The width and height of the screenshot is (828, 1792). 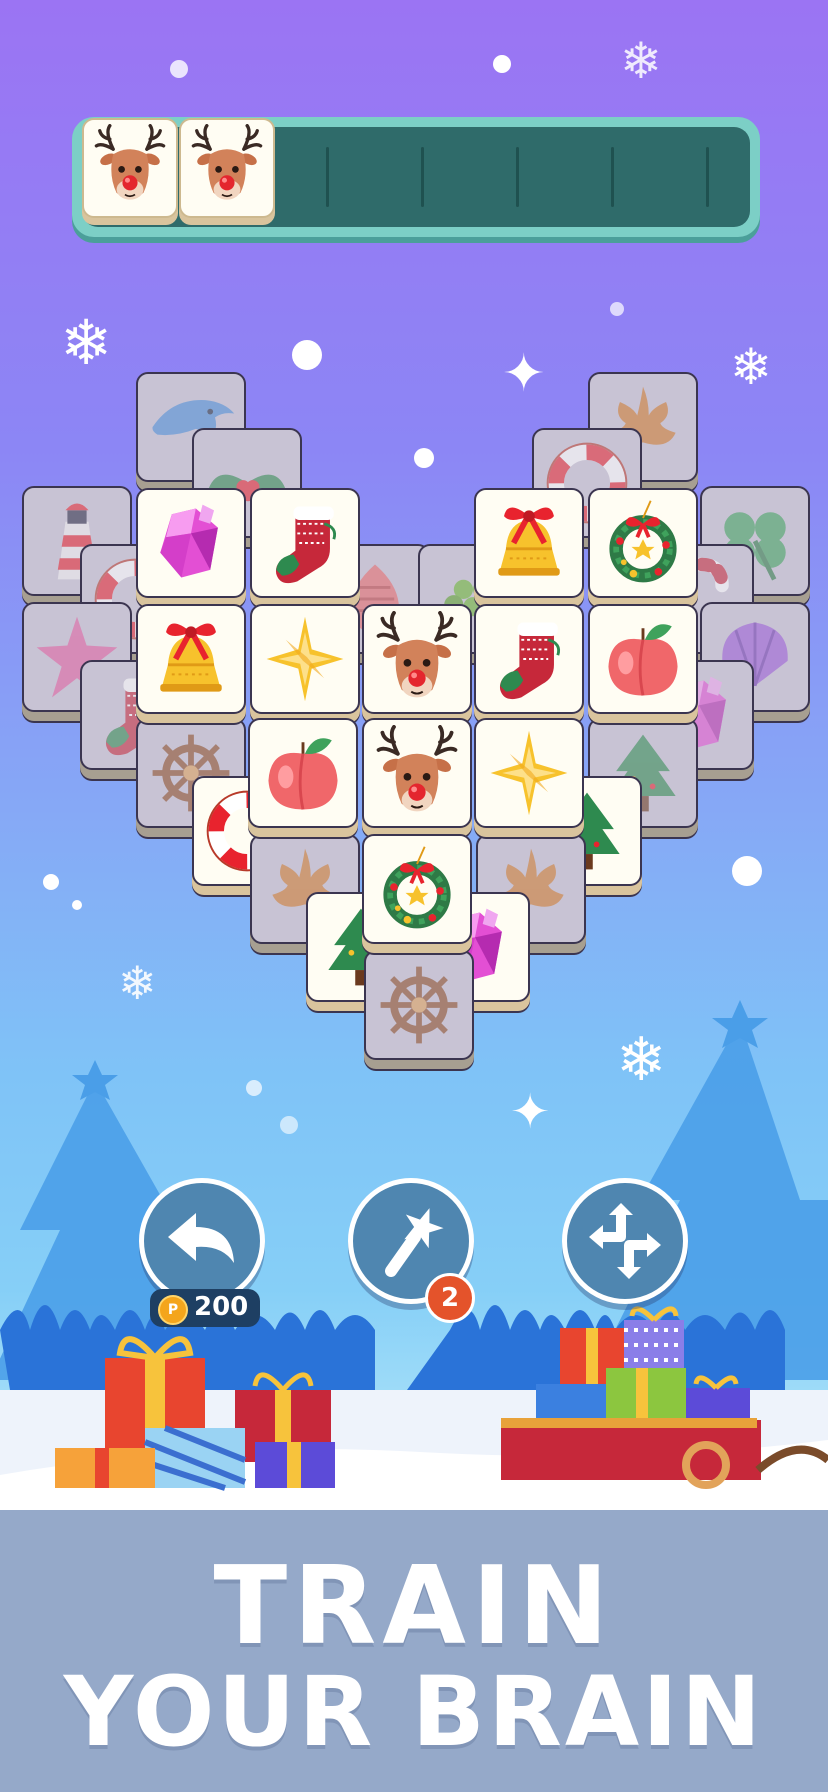 I want to click on crystal-icon, so click(x=191, y=543).